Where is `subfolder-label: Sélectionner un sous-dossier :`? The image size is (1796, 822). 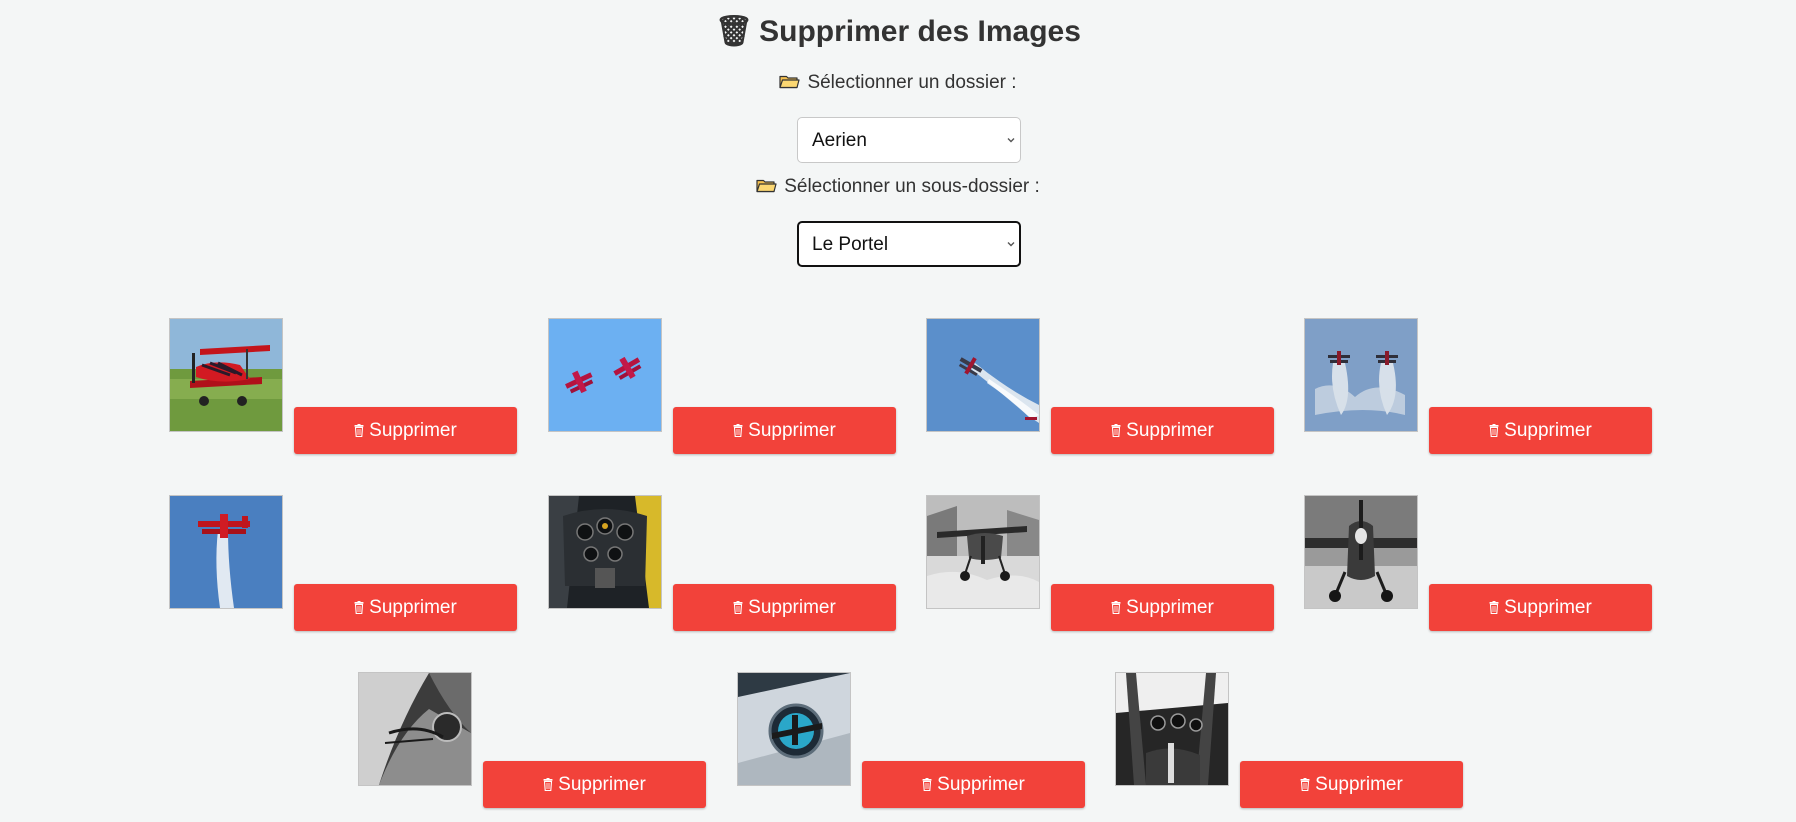
subfolder-label: Sélectionner un sous-dossier : is located at coordinates (898, 187).